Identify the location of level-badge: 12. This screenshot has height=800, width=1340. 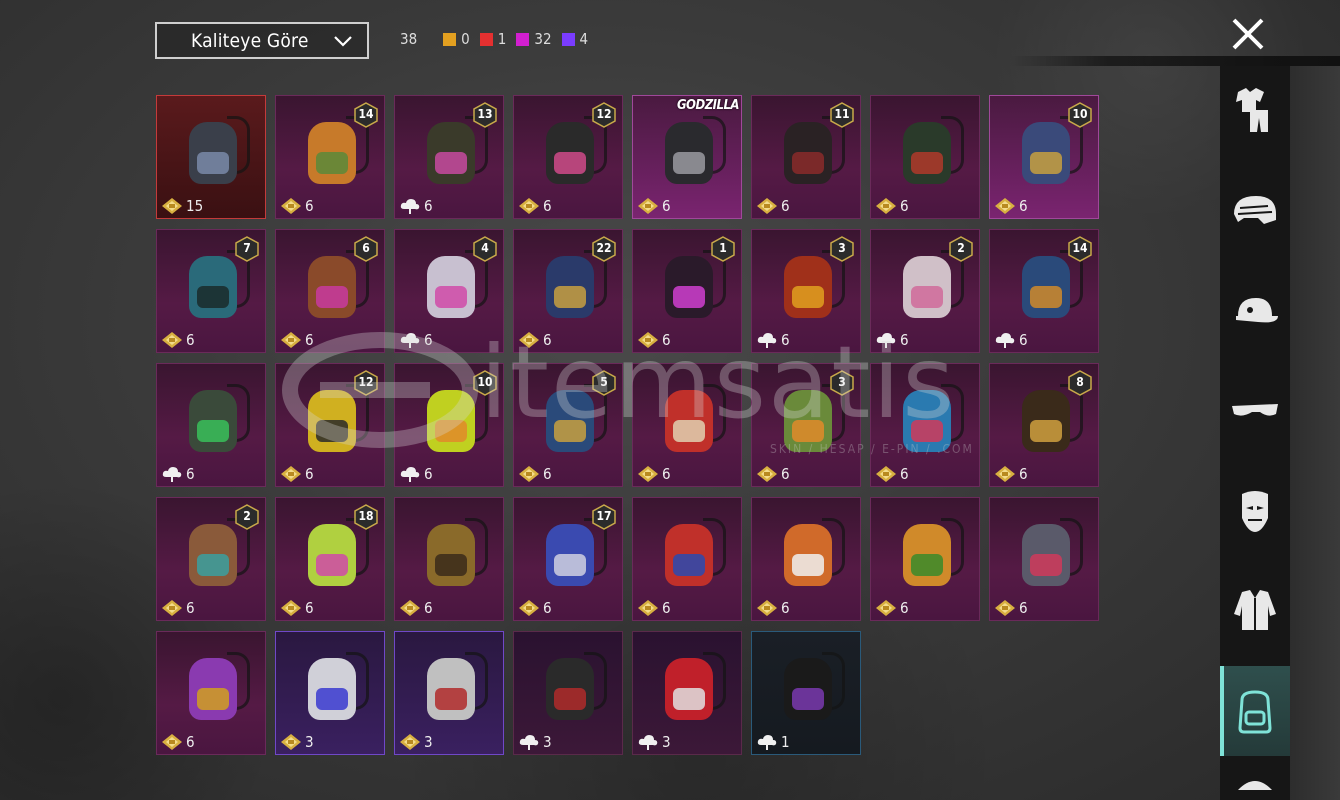
(366, 383).